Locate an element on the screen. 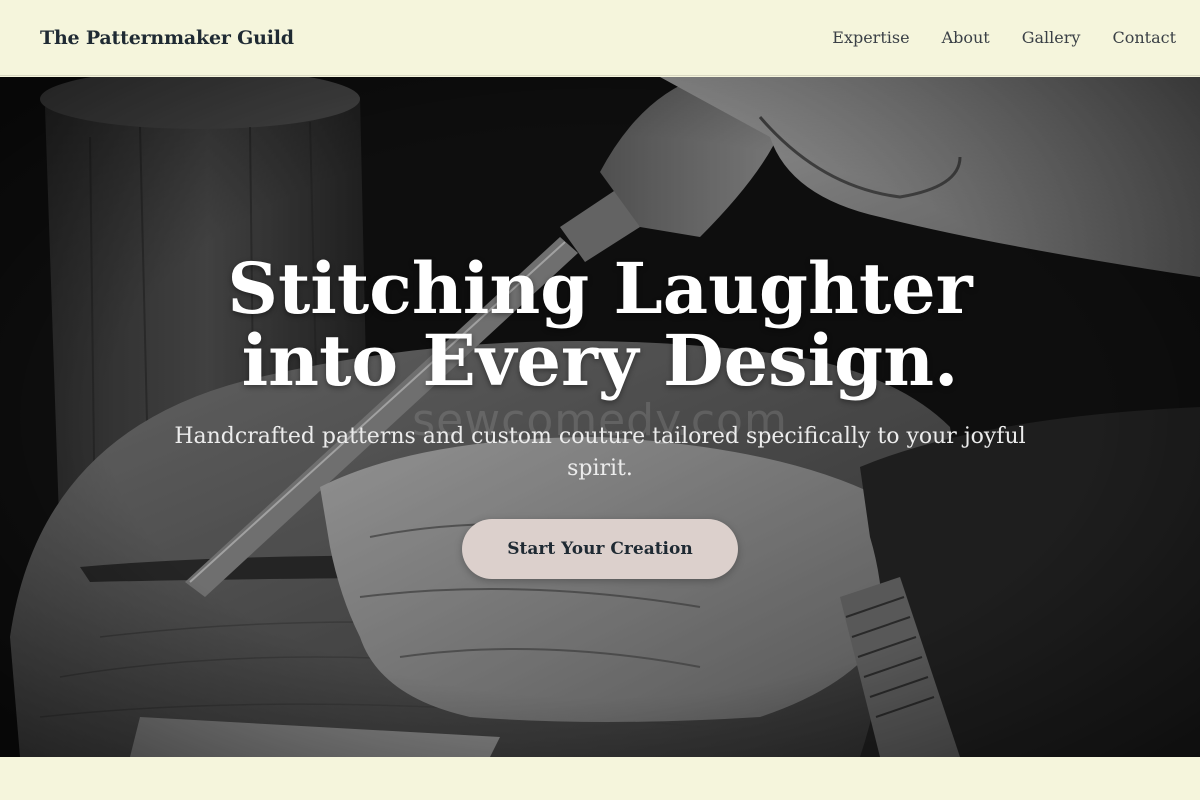 The height and width of the screenshot is (800, 1200). hero-headline: Stitching Laughter into Every Design. is located at coordinates (600, 324).